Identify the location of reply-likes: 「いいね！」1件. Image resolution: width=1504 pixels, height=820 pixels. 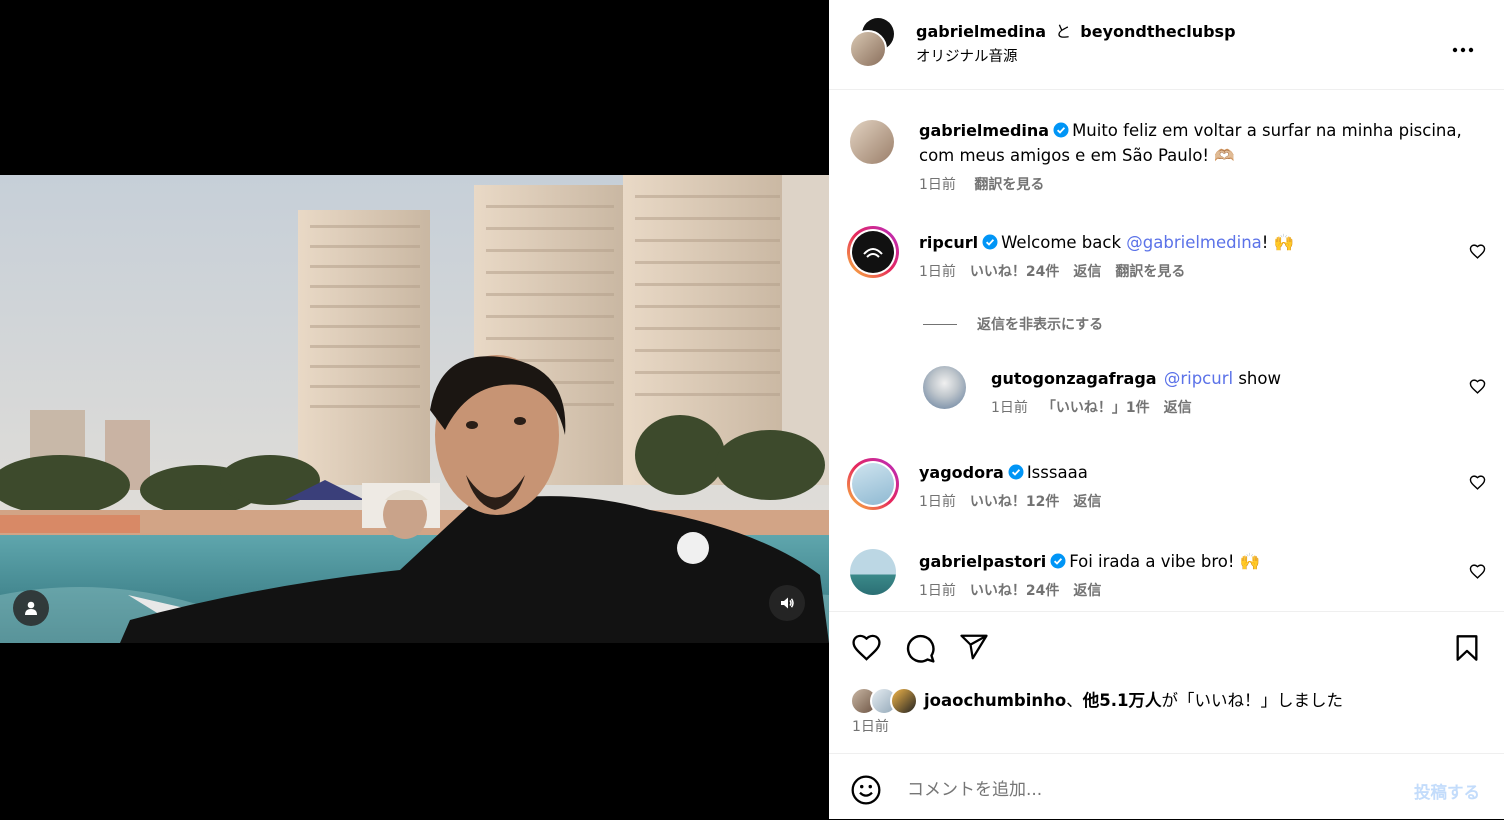
(1096, 408).